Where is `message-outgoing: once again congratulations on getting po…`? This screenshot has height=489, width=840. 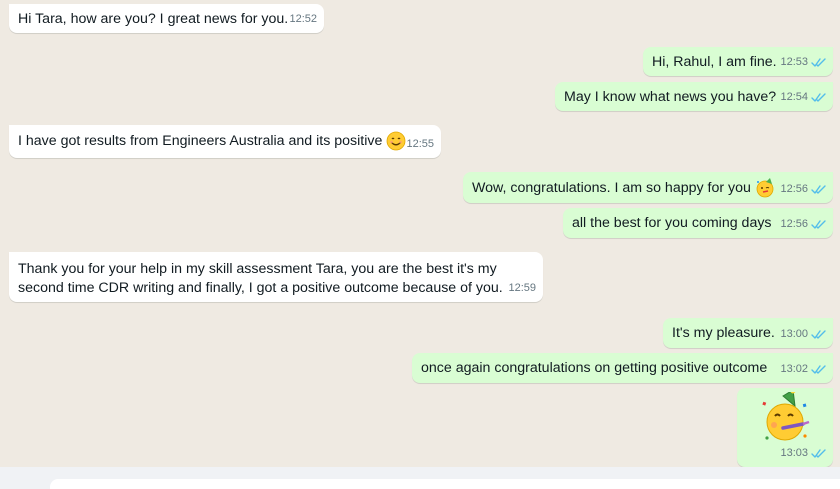 message-outgoing: once again congratulations on getting po… is located at coordinates (622, 368).